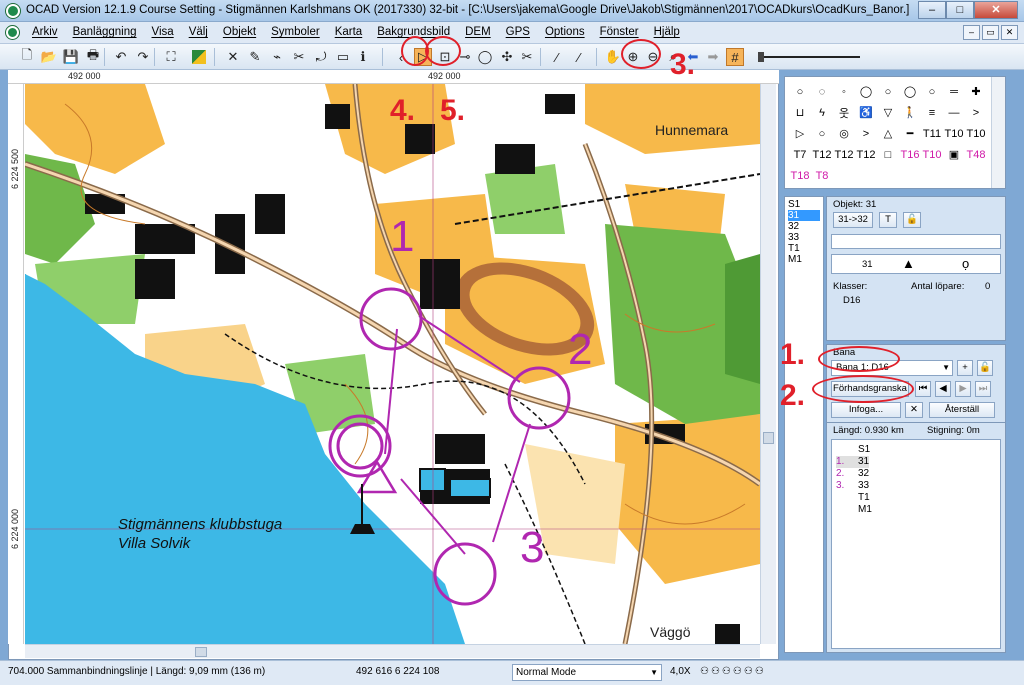  What do you see at coordinates (932, 10) in the screenshot?
I see `minimize-button: –` at bounding box center [932, 10].